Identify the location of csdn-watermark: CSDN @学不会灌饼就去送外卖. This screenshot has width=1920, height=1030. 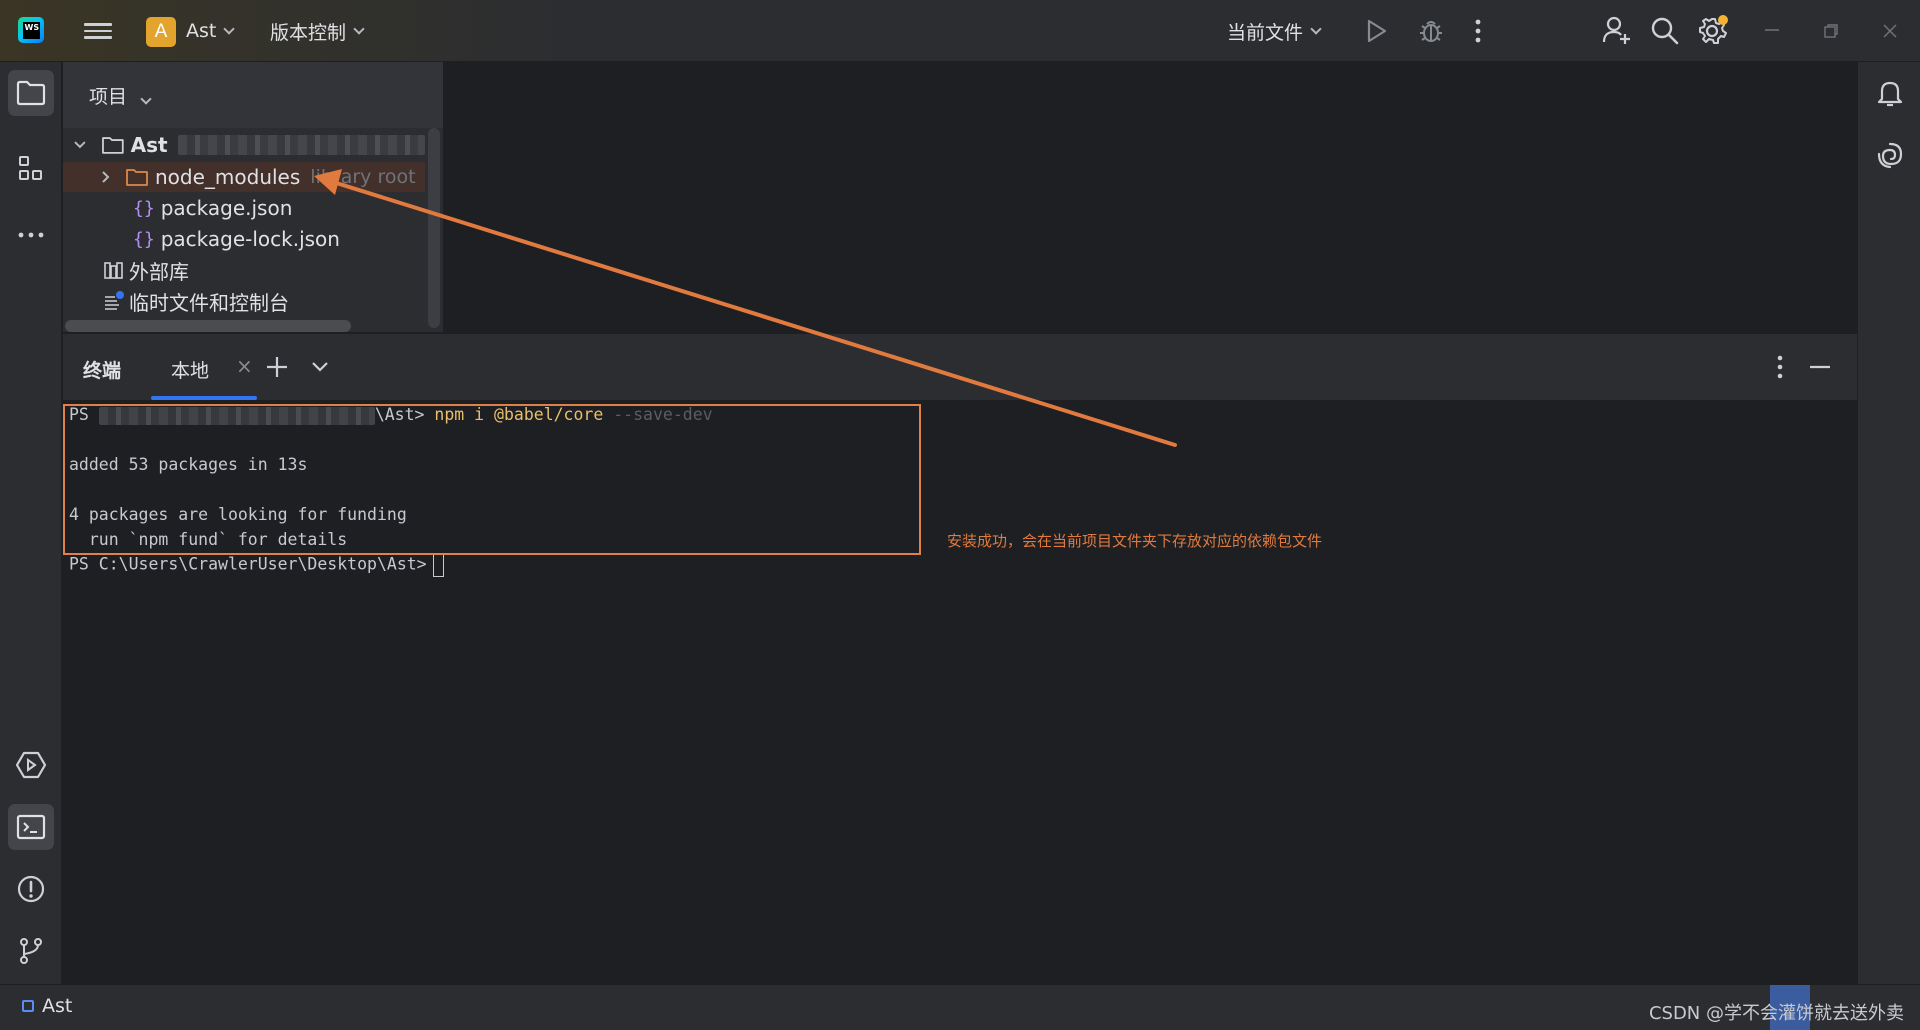
(1776, 1013).